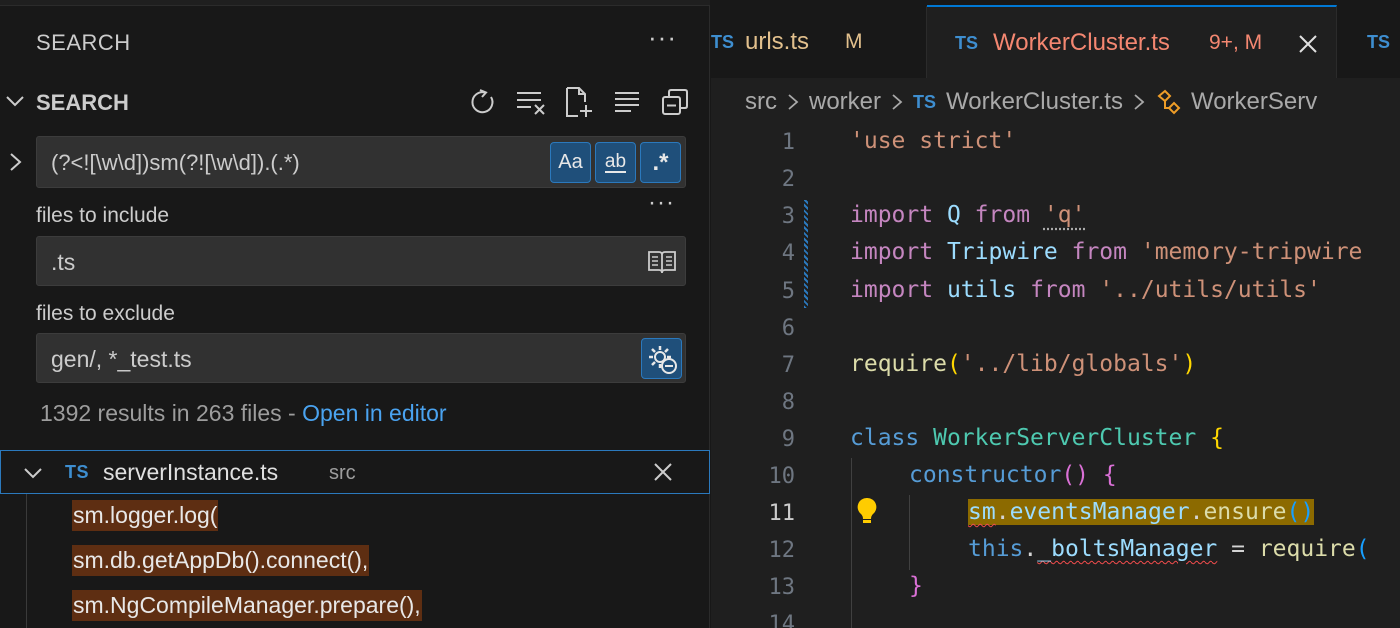  Describe the element at coordinates (1023, 364) in the screenshot. I see `code-line: require('../lib/globals')` at that location.